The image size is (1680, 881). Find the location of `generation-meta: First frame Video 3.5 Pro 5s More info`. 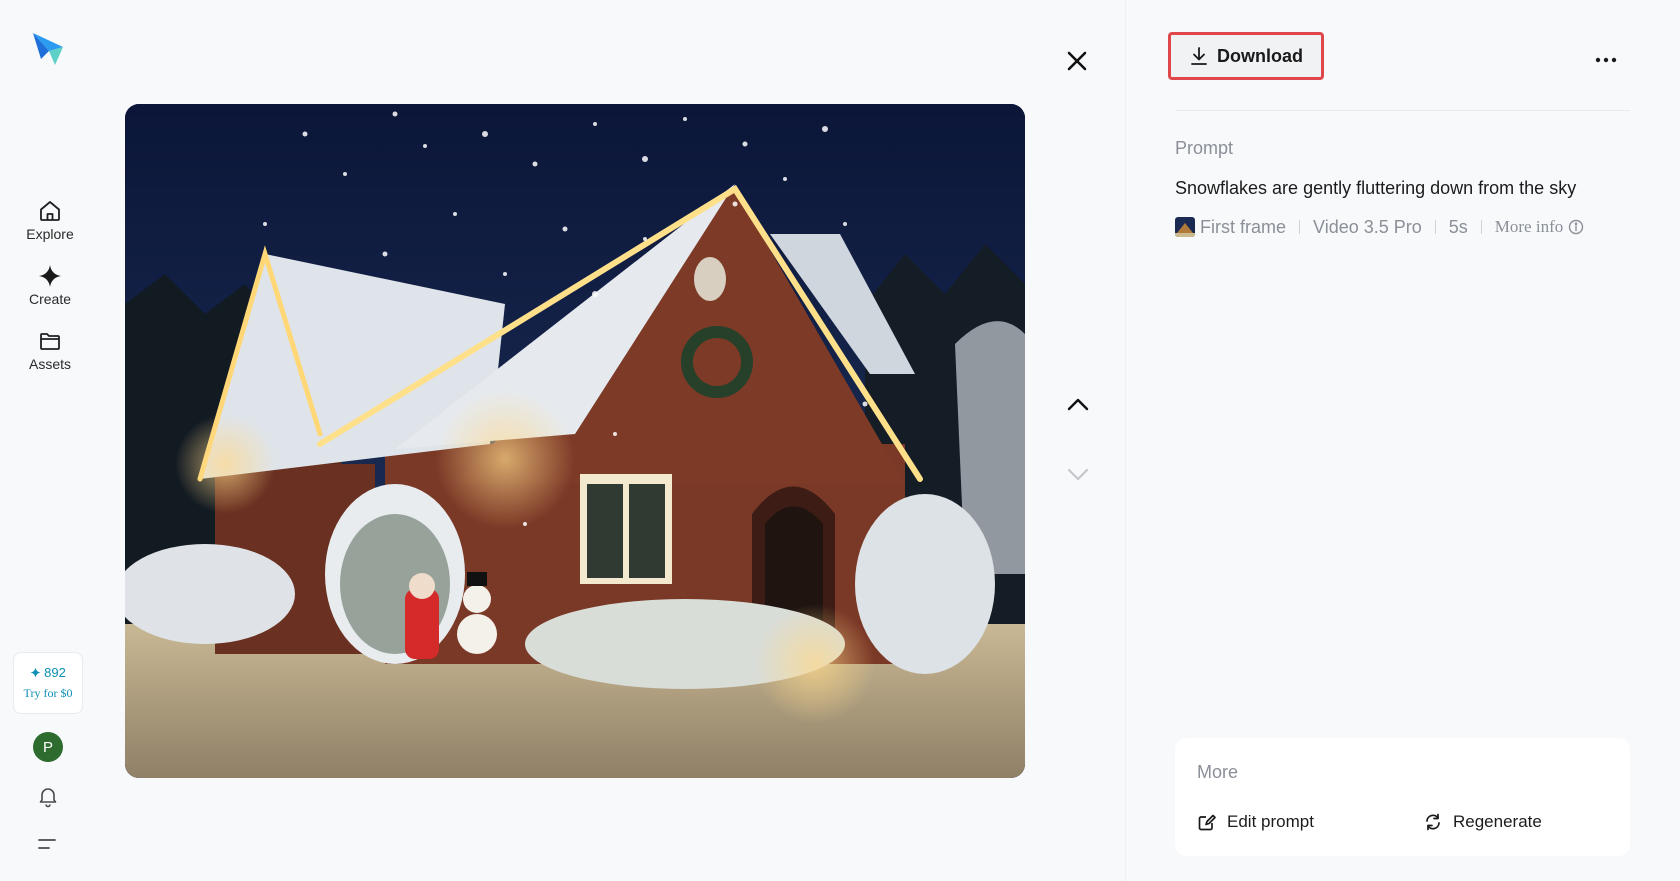

generation-meta: First frame Video 3.5 Pro 5s More info is located at coordinates (1379, 227).